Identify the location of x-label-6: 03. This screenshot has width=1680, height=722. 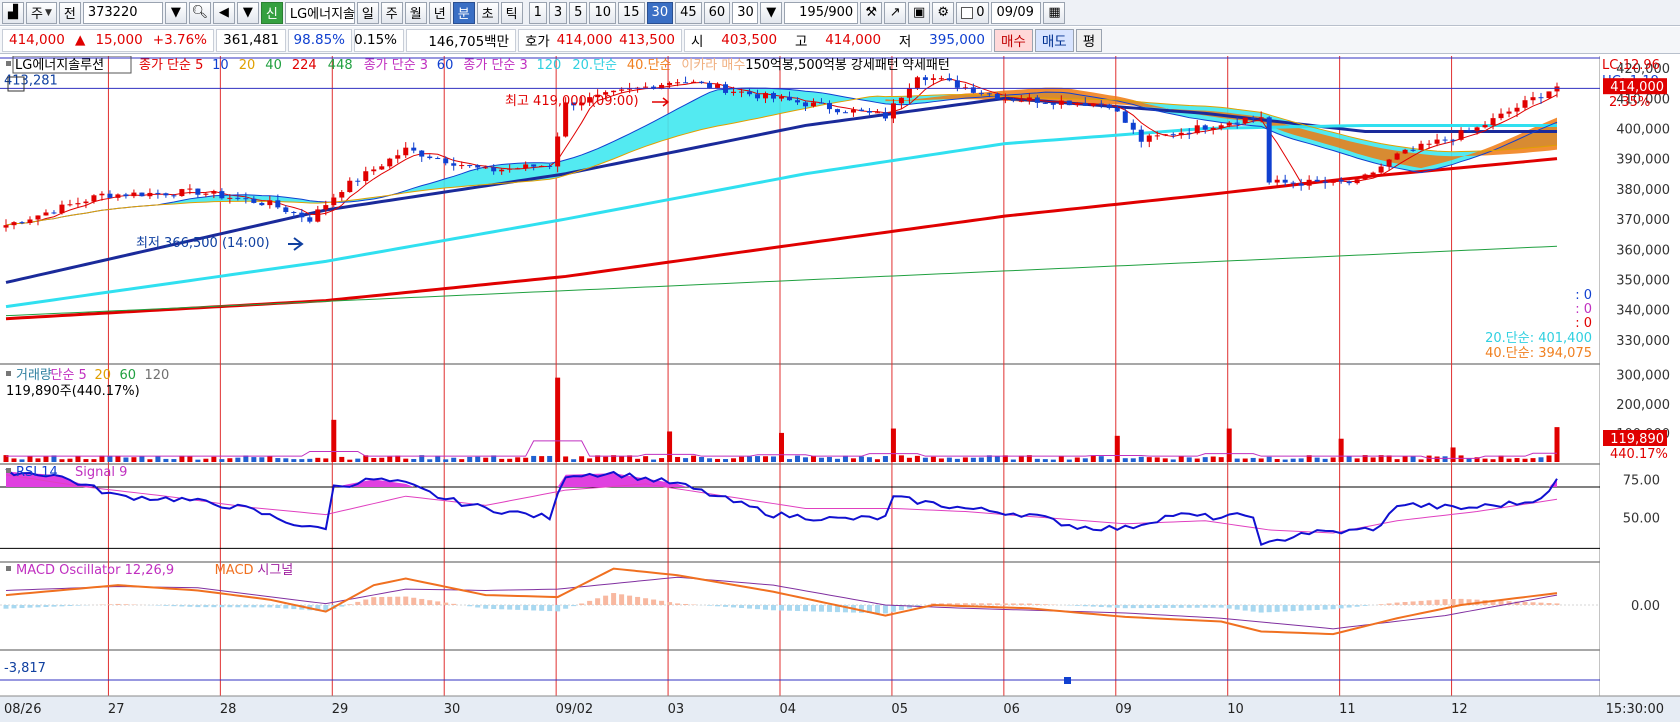
(676, 709).